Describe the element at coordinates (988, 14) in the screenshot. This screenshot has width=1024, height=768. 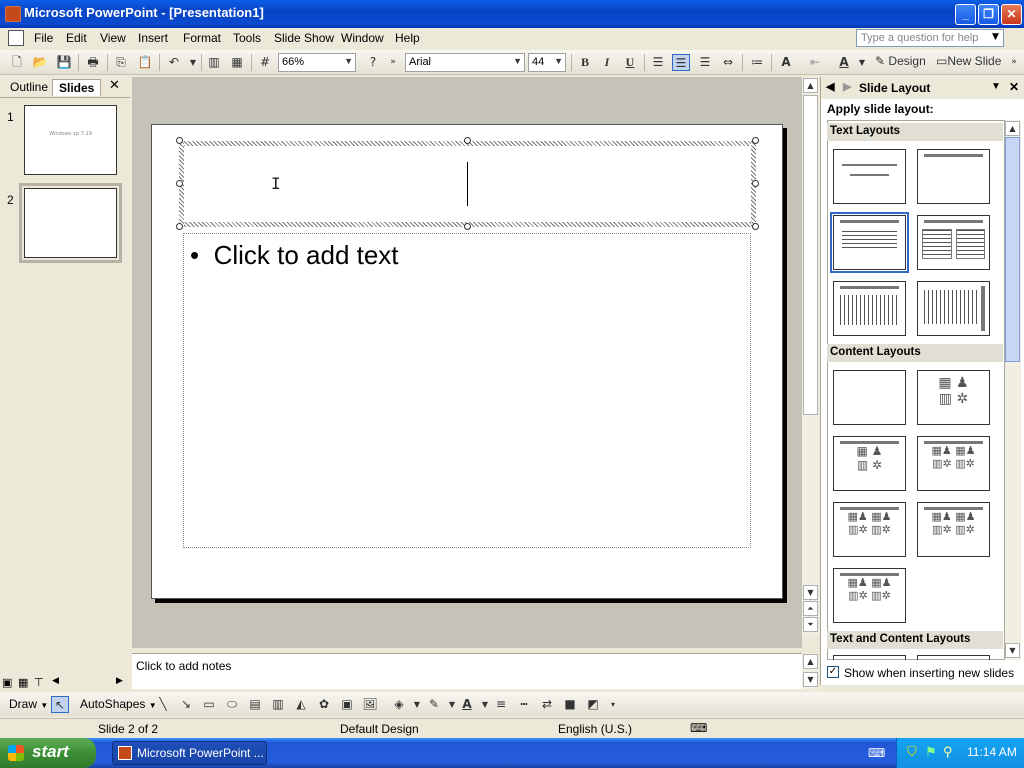
I see `restore-button: ❐` at that location.